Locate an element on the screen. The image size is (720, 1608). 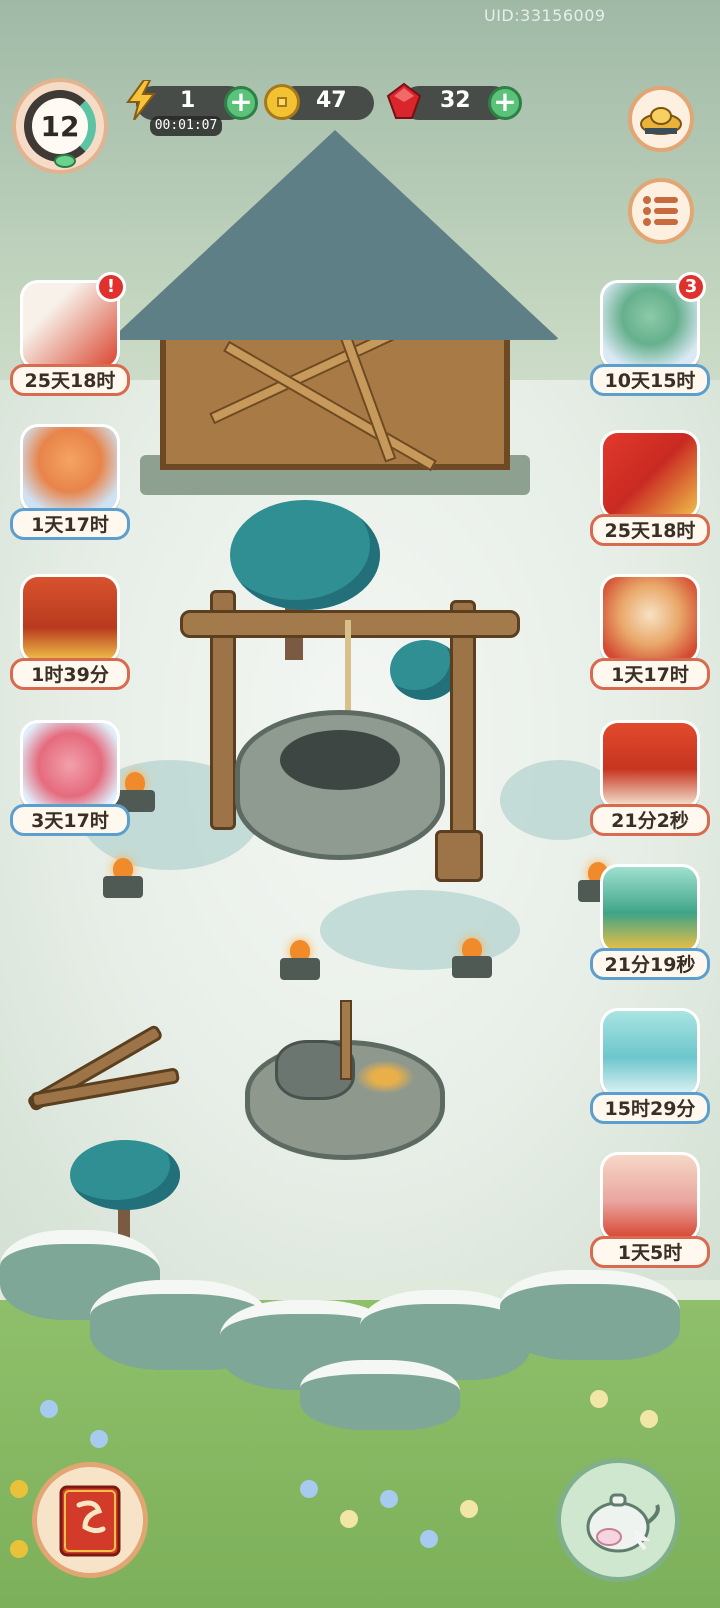
event-timer-label: 10天15时 is located at coordinates (650, 380).